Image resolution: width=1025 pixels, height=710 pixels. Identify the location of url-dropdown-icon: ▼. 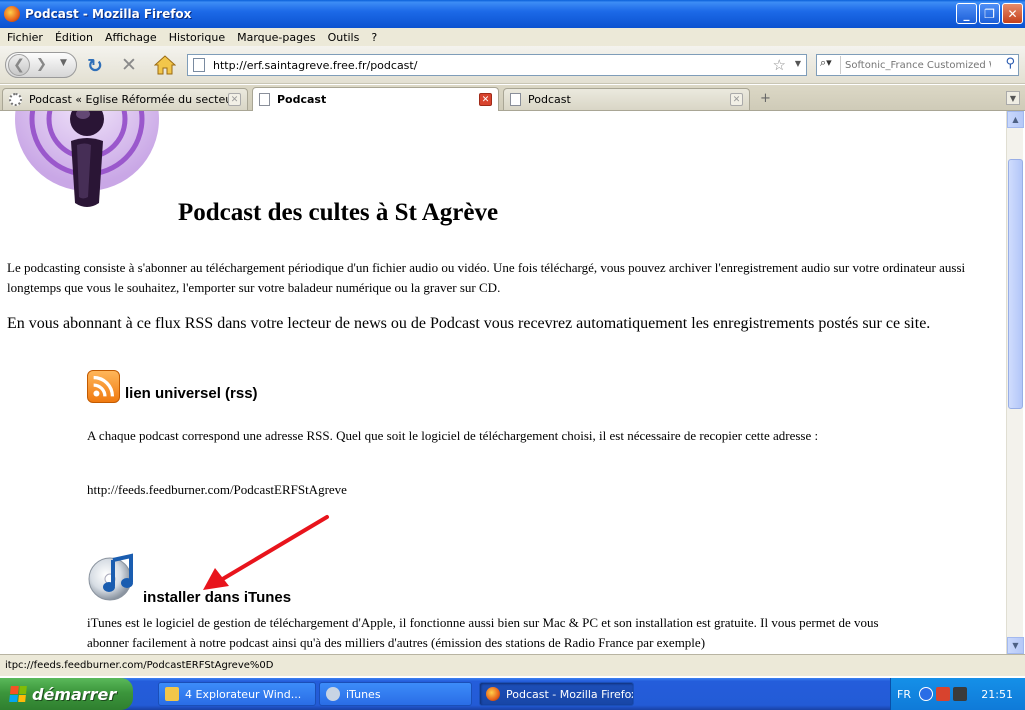
(798, 63).